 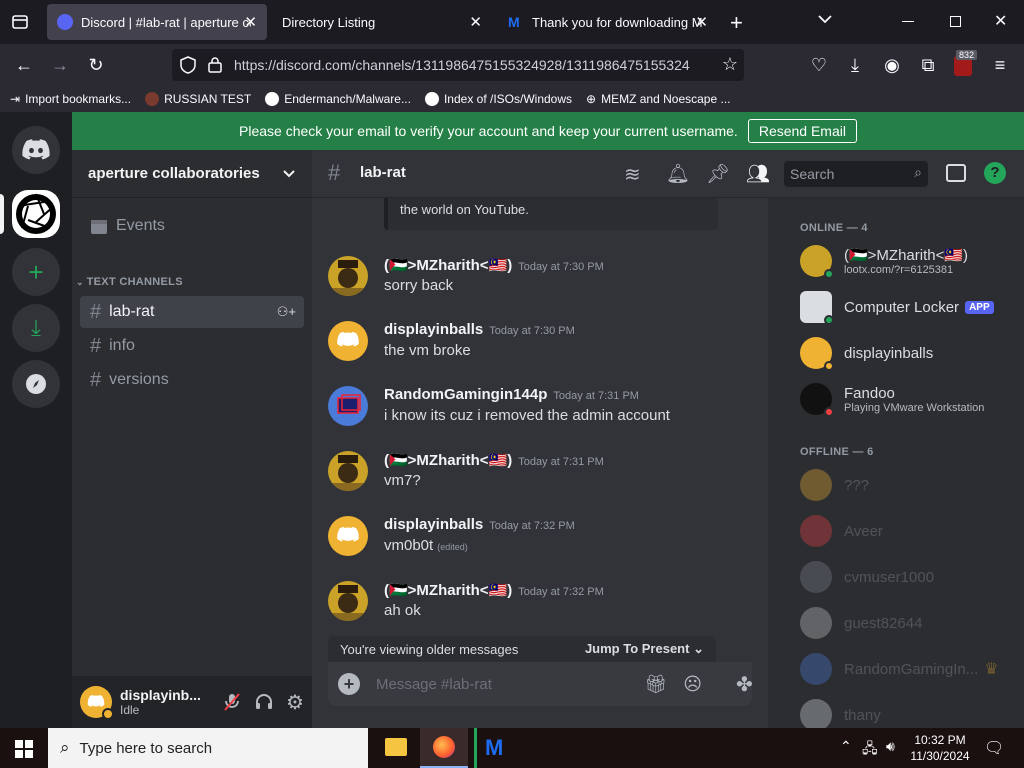 What do you see at coordinates (890, 746) in the screenshot?
I see `volume-icon: 🔊︎` at bounding box center [890, 746].